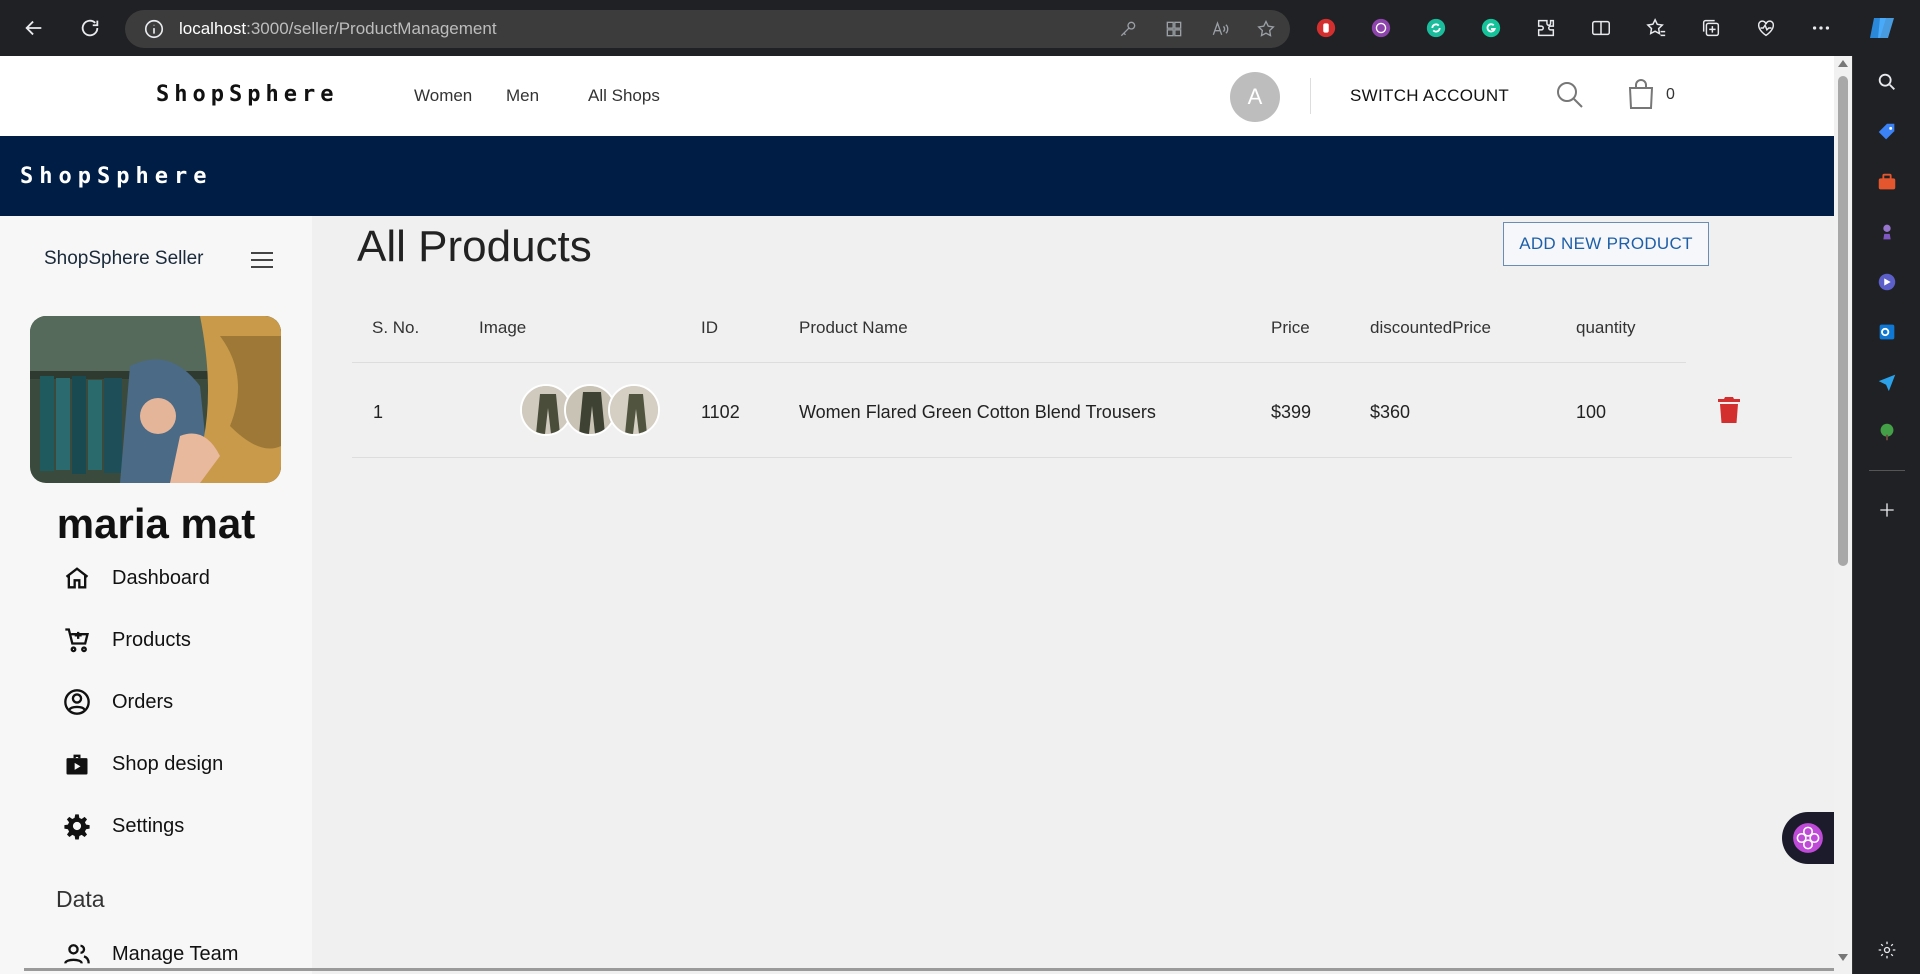 This screenshot has height=974, width=1920. Describe the element at coordinates (34, 28) in the screenshot. I see `back-button` at that location.